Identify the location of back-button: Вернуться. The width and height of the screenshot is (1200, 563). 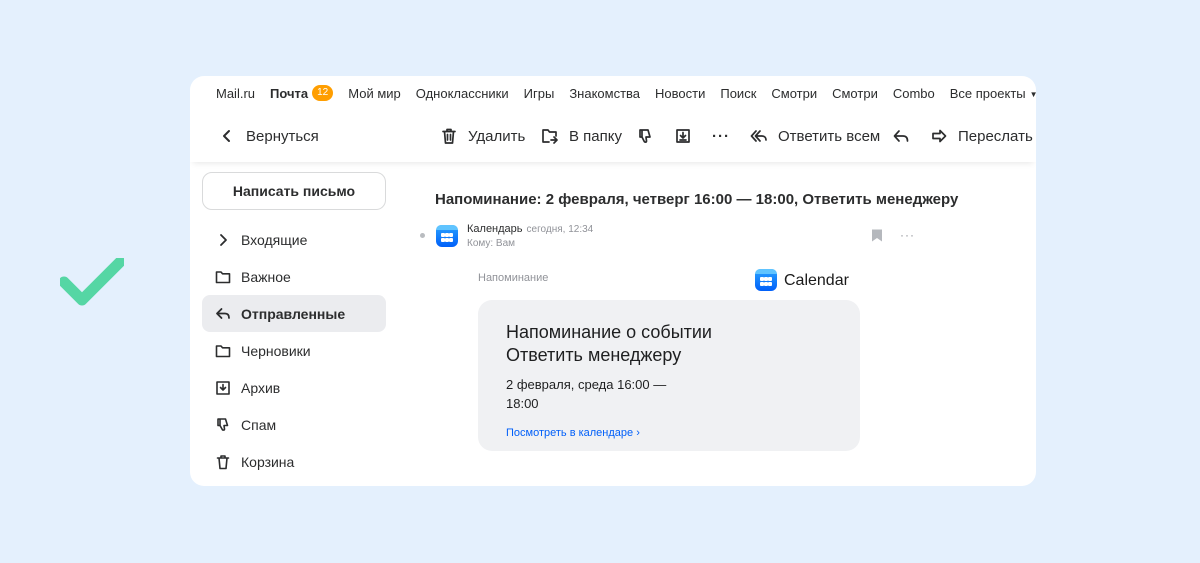
(268, 136).